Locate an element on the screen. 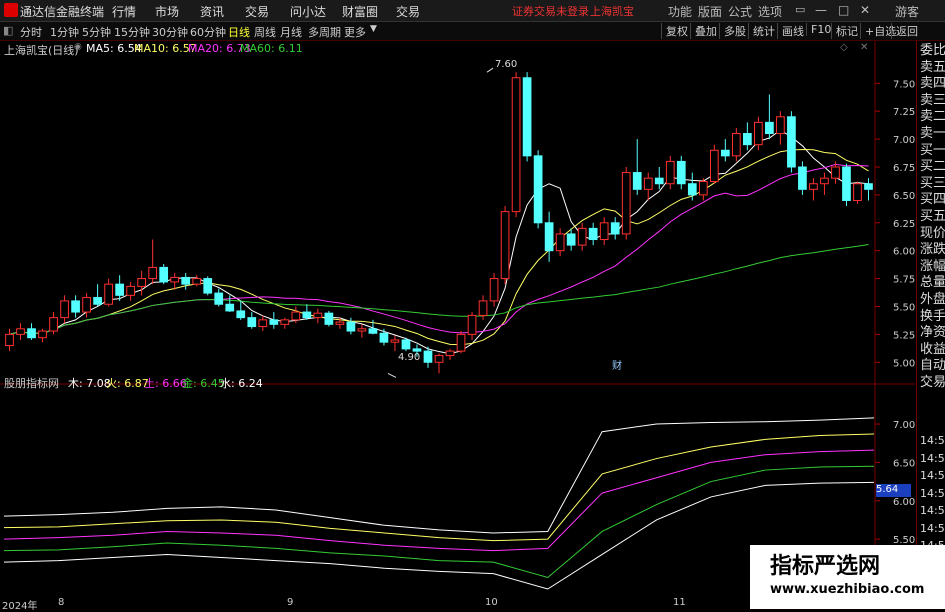 The height and width of the screenshot is (612, 945). period-tab-30min: 30分钟 is located at coordinates (170, 32).